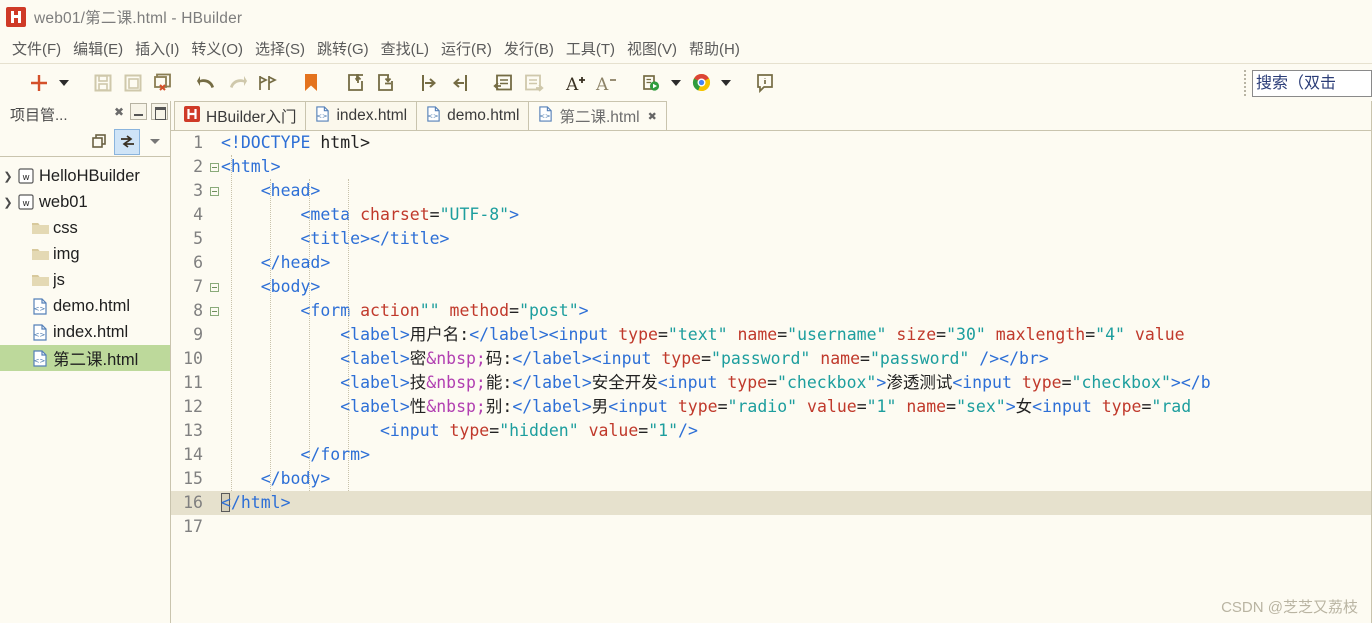 The image size is (1372, 623). Describe the element at coordinates (103, 83) in the screenshot. I see `save-icon` at that location.